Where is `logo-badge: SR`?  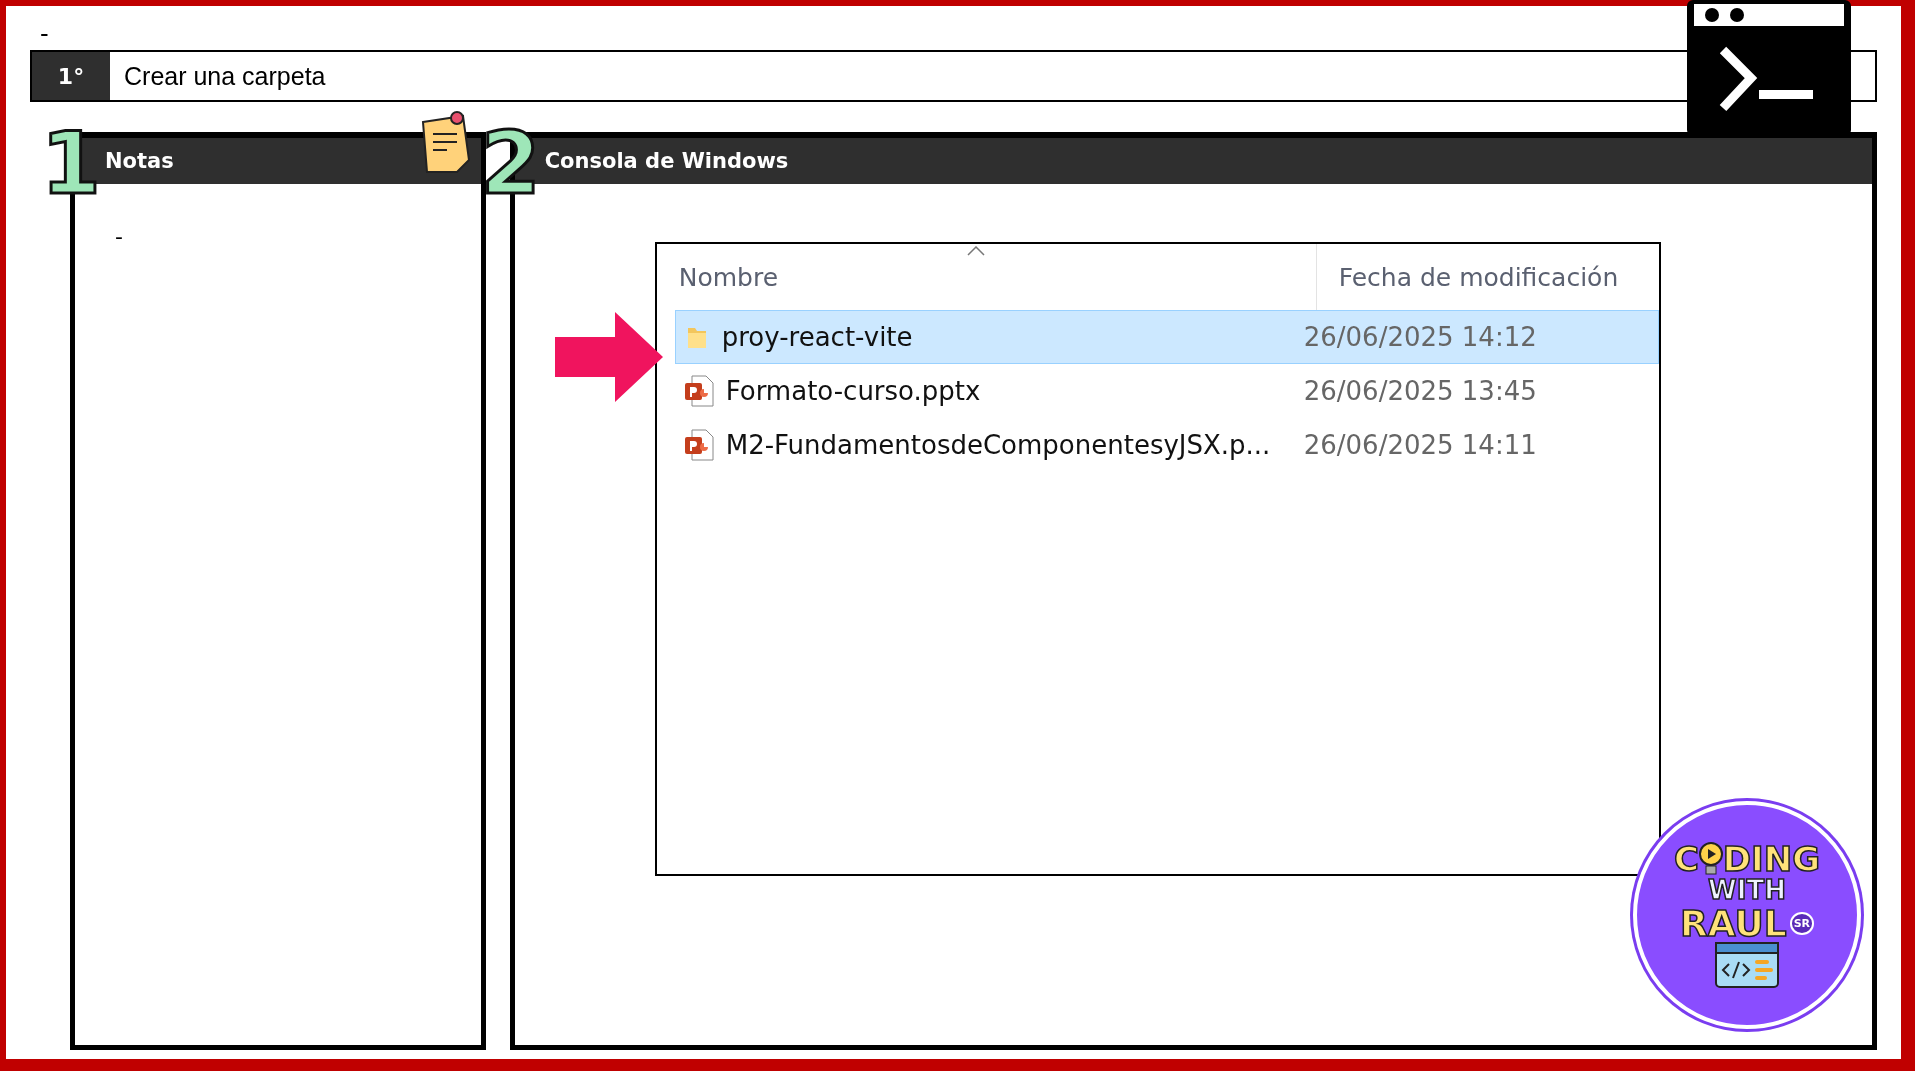
logo-badge: SR is located at coordinates (1802, 923).